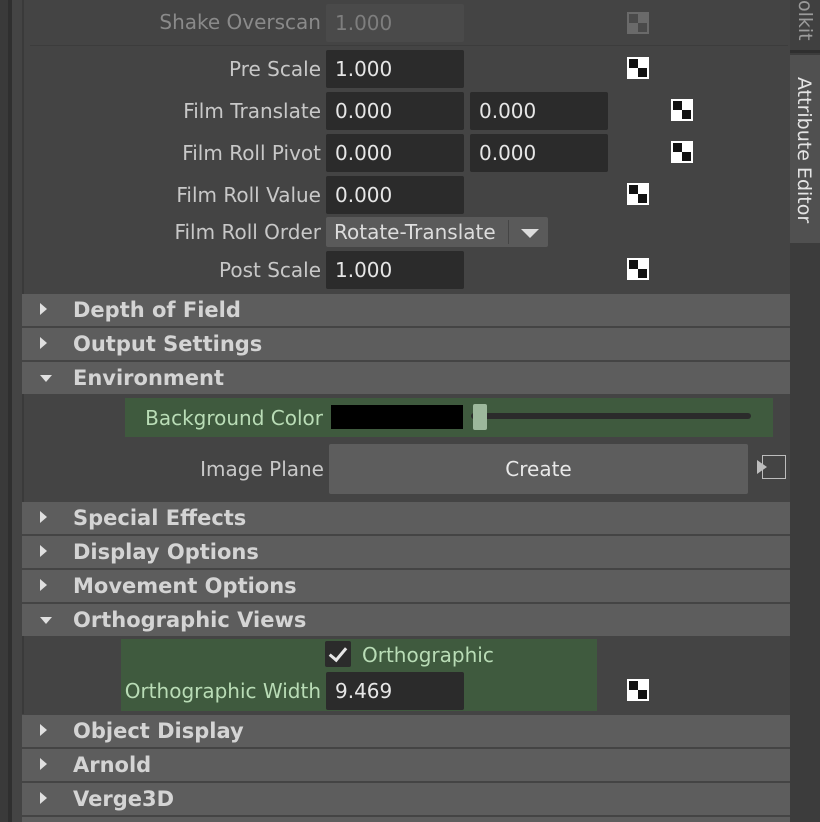  What do you see at coordinates (611, 416) in the screenshot?
I see `background-color-slider` at bounding box center [611, 416].